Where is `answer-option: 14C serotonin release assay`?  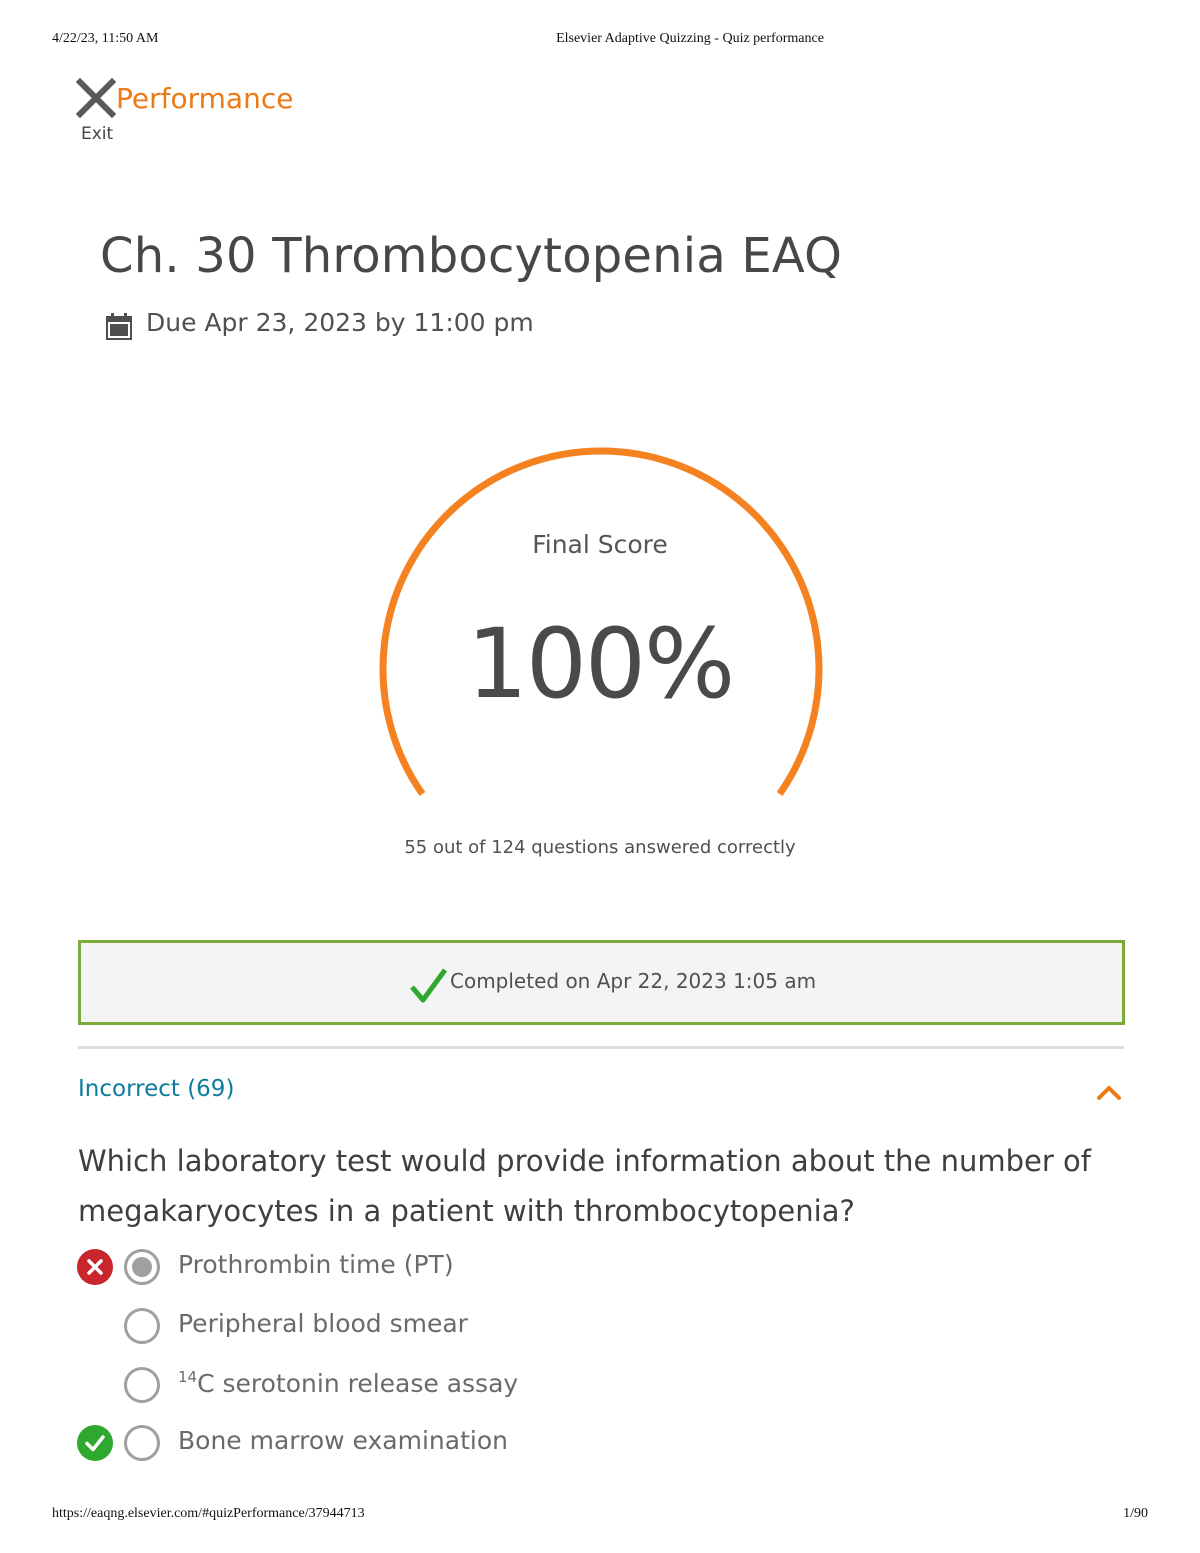 answer-option: 14C serotonin release assay is located at coordinates (476, 1385).